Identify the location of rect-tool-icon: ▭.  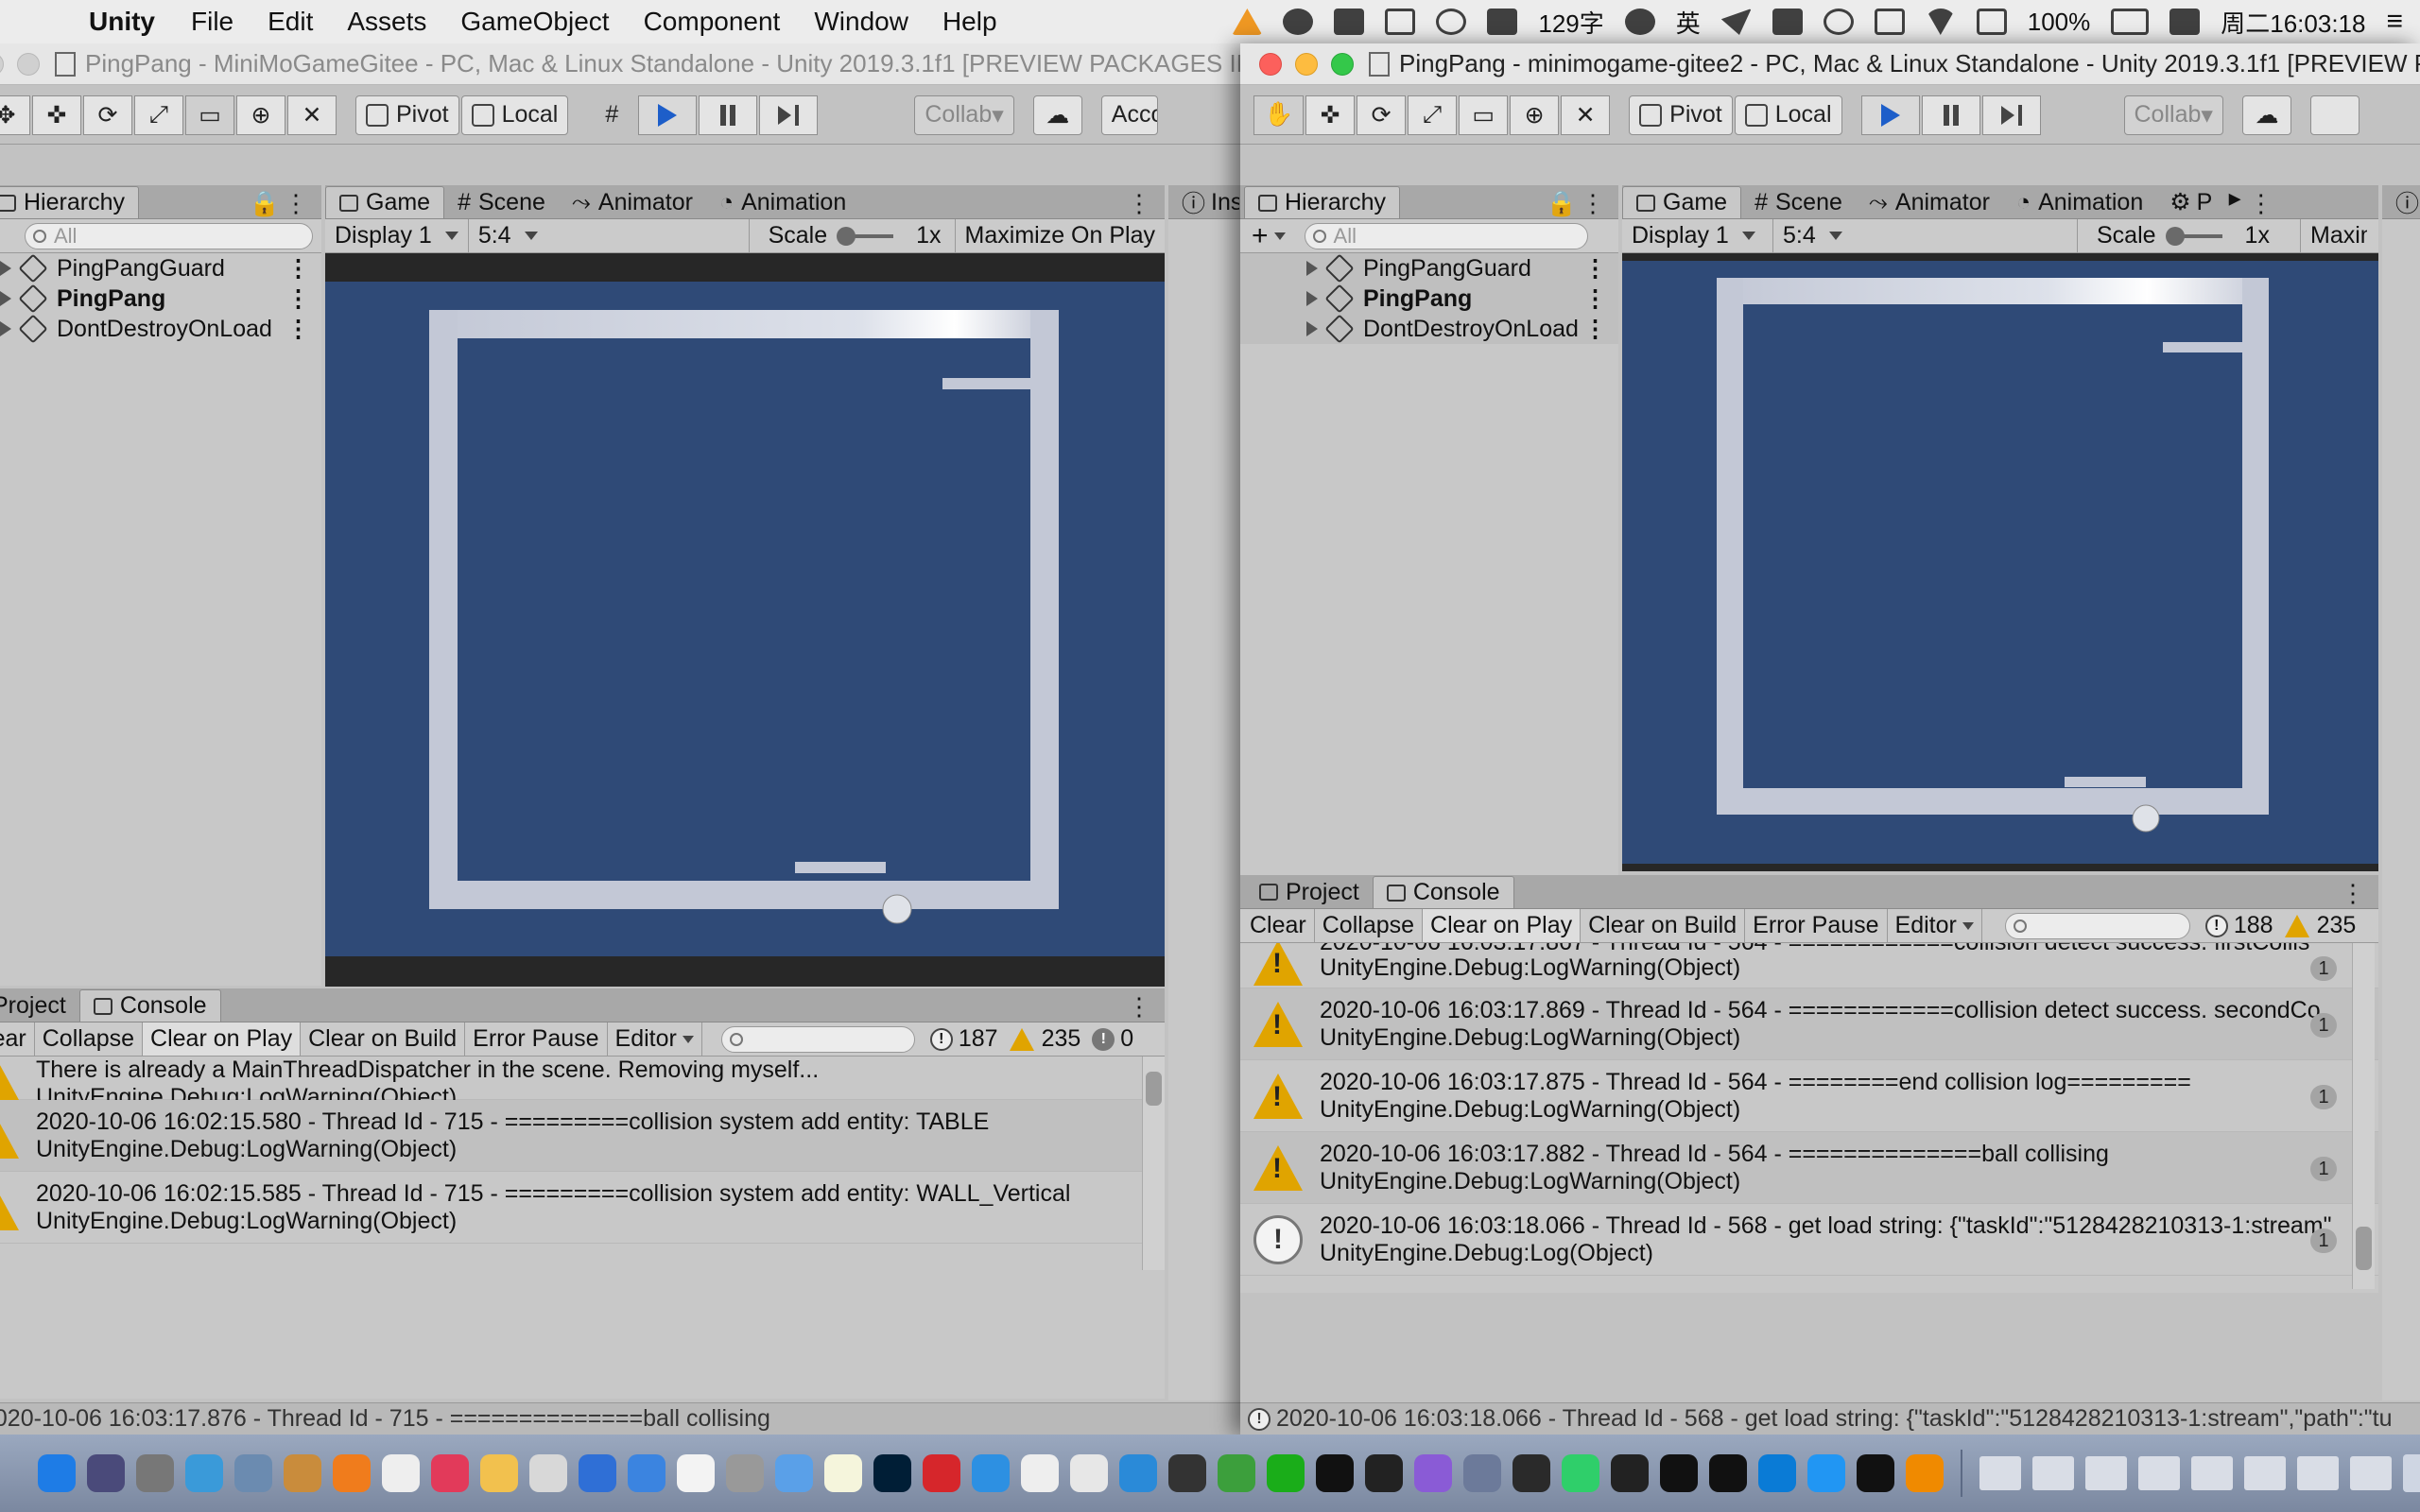
(1484, 114).